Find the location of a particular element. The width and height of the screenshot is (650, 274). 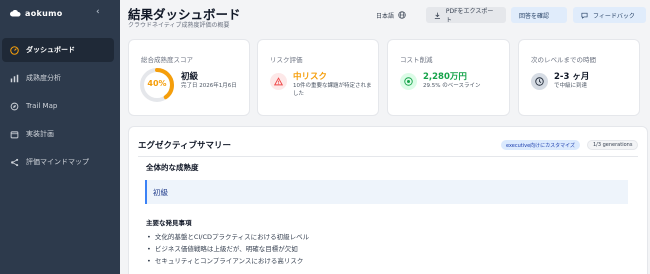

cost-savings-card: コスト削減 2,280万円 29.5% のベースライン is located at coordinates (448, 77).